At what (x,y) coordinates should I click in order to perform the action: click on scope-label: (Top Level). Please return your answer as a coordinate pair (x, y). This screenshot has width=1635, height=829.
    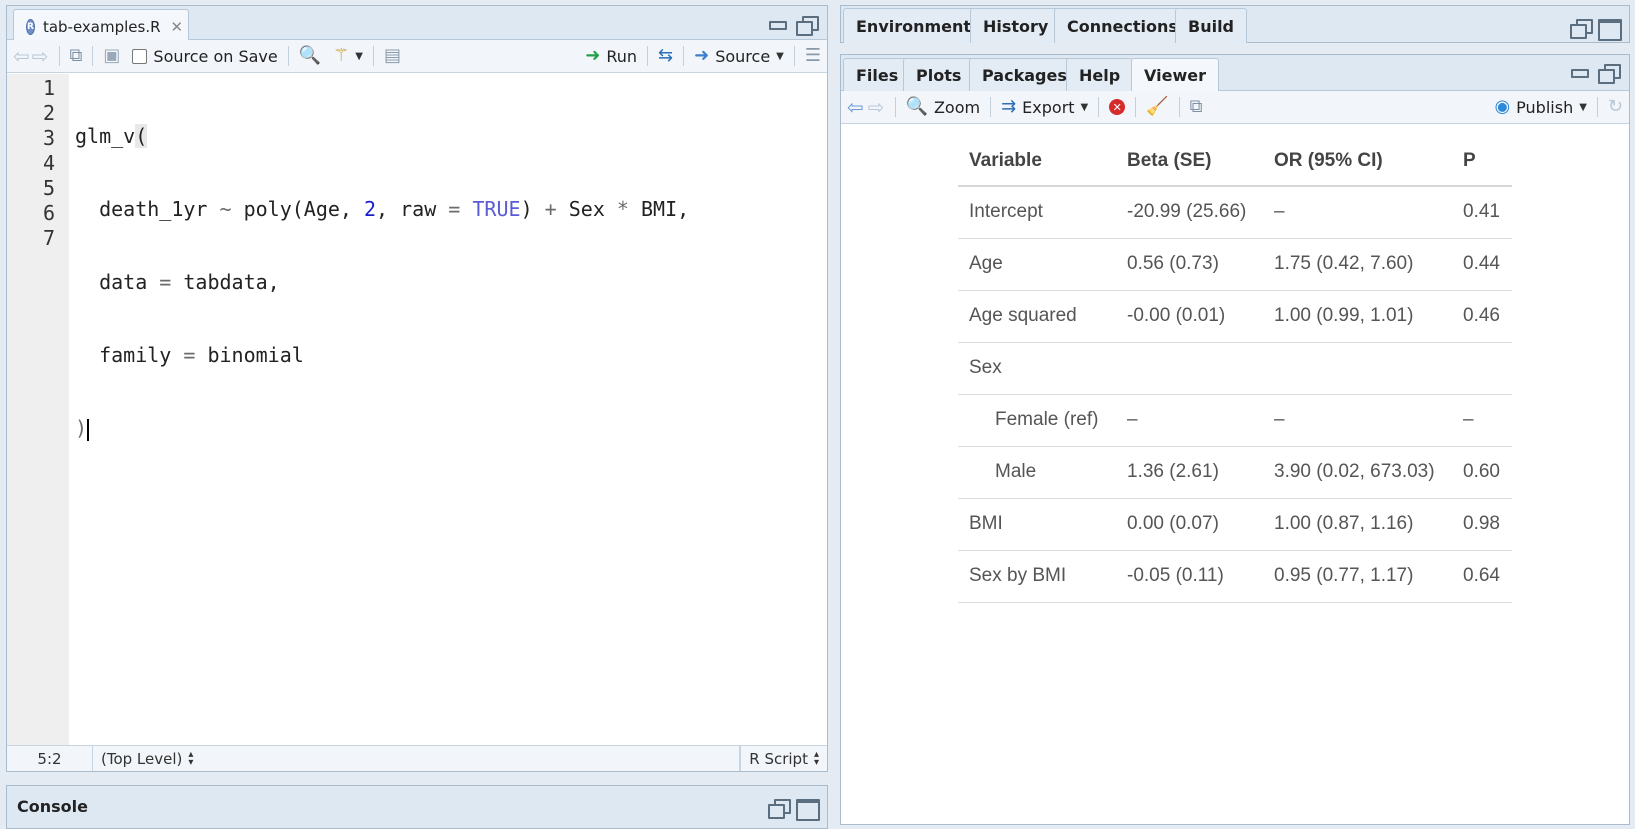
    Looking at the image, I should click on (142, 758).